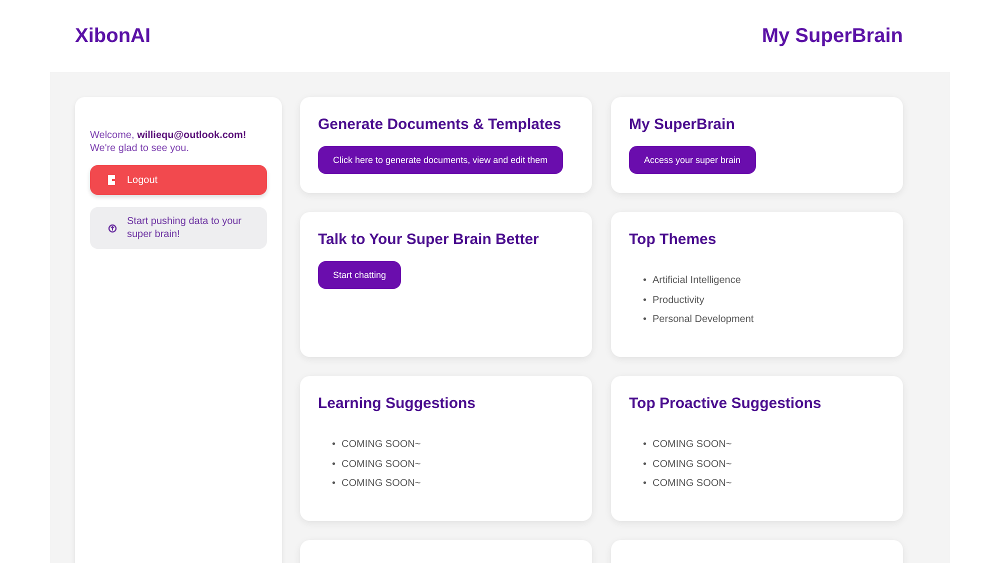 Image resolution: width=1000 pixels, height=563 pixels. What do you see at coordinates (112, 180) in the screenshot?
I see `door-icon` at bounding box center [112, 180].